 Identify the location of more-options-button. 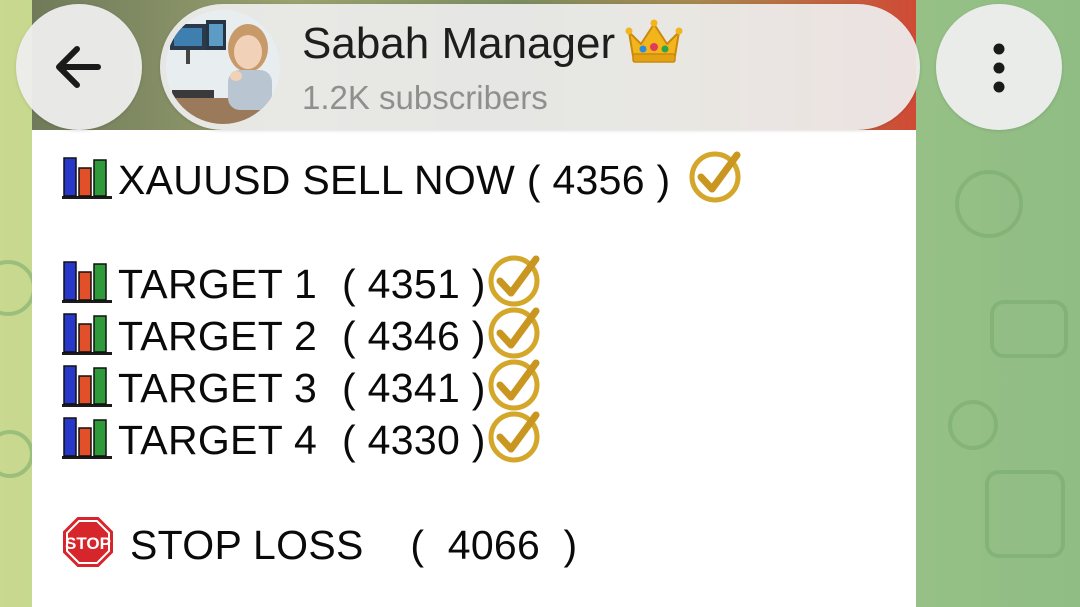
(999, 67).